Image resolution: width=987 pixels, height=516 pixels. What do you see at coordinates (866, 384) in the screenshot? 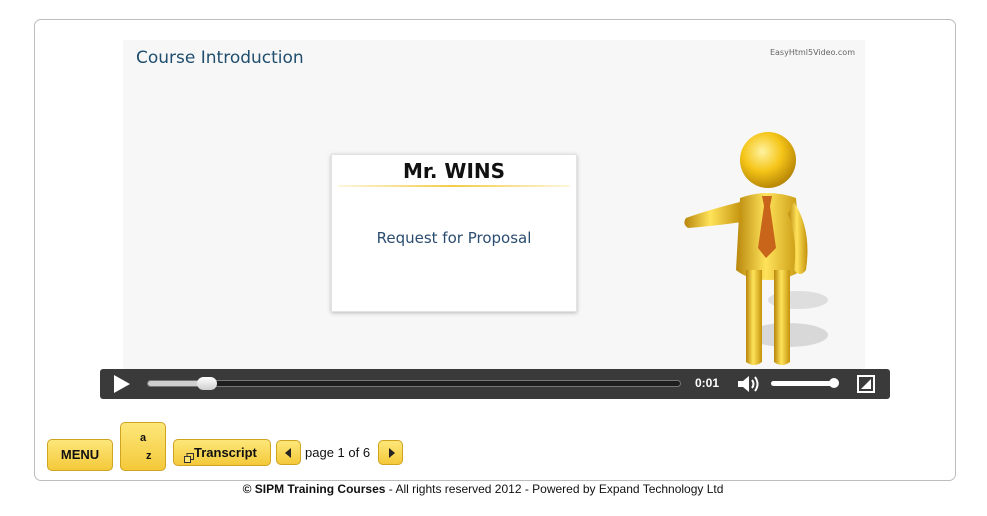
I see `fullscreen-icon` at bounding box center [866, 384].